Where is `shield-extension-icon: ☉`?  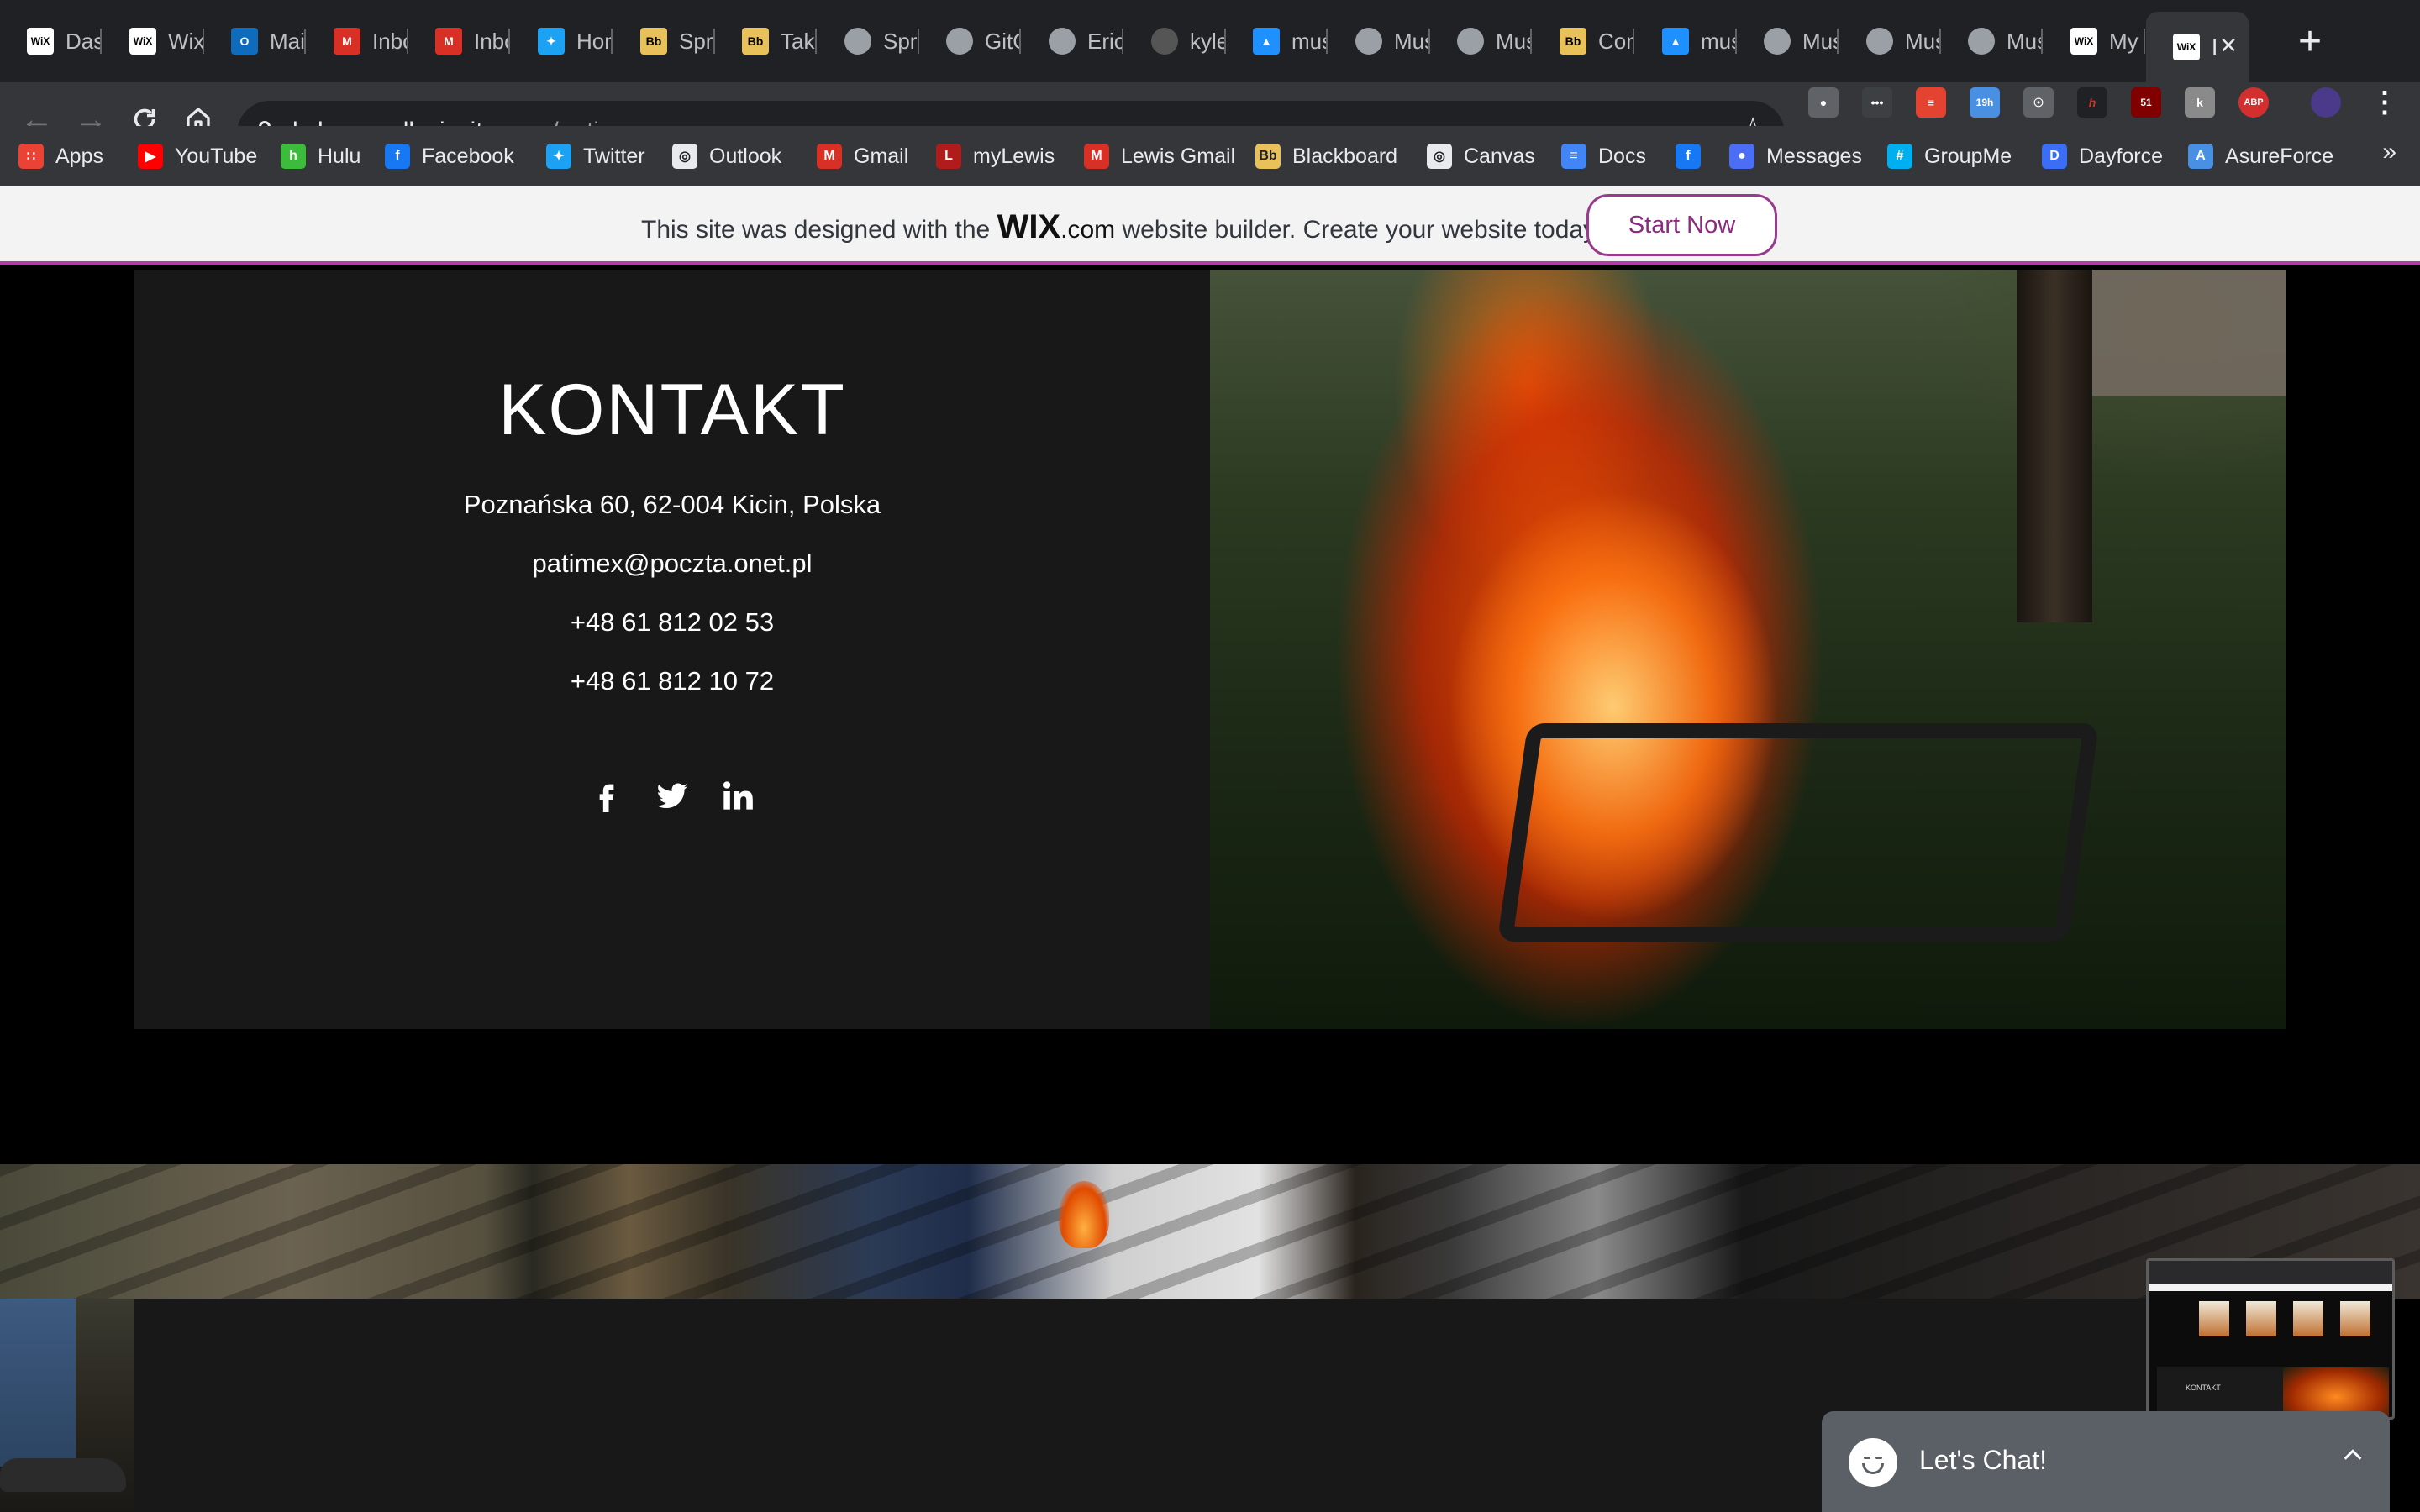 shield-extension-icon: ☉ is located at coordinates (2039, 102).